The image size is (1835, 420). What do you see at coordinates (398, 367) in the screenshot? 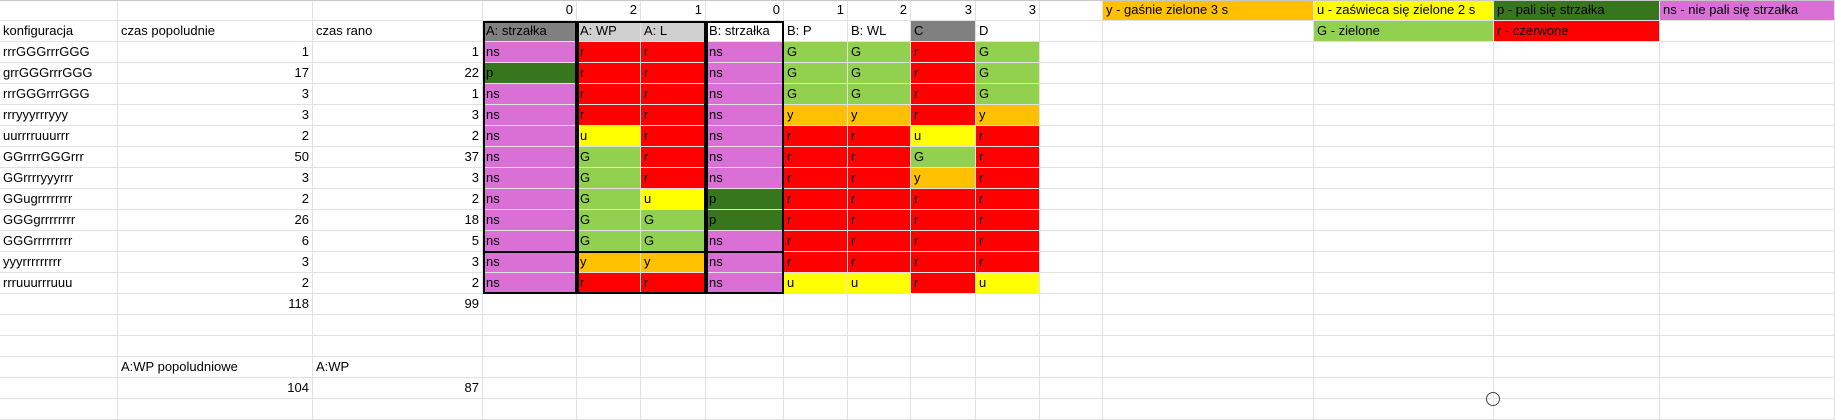
I see `wp-morning-label: A:WP` at bounding box center [398, 367].